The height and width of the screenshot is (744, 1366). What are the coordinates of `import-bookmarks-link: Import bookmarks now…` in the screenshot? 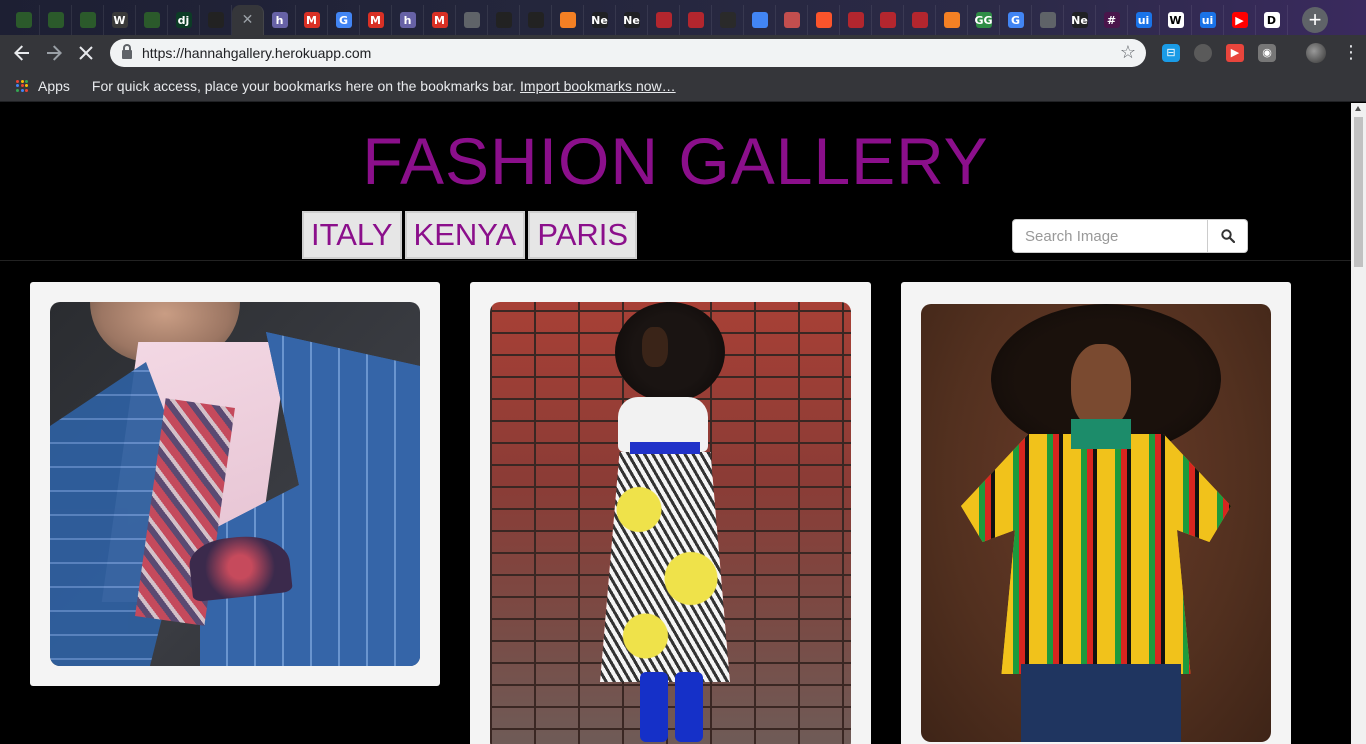 It's located at (598, 86).